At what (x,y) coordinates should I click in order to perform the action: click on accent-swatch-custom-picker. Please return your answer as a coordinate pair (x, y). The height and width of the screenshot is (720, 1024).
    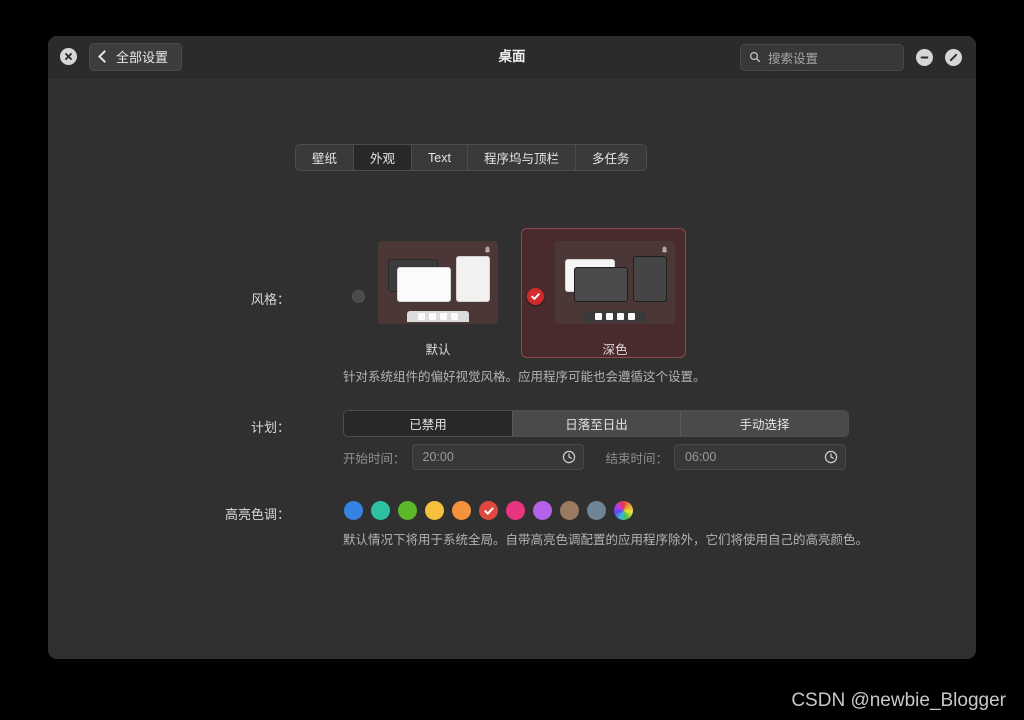
    Looking at the image, I should click on (623, 510).